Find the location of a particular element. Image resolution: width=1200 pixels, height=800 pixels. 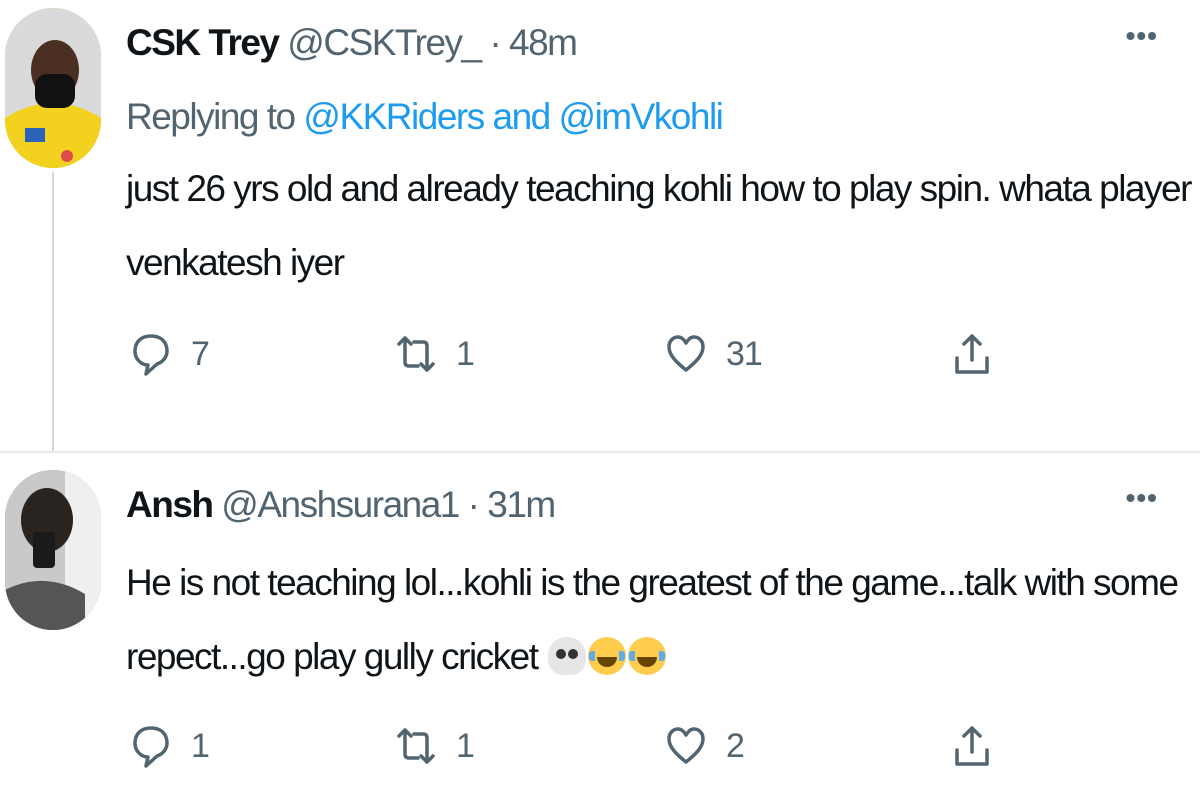

replying-to: Replying to @KKRiders and @imVkohli is located at coordinates (425, 117).